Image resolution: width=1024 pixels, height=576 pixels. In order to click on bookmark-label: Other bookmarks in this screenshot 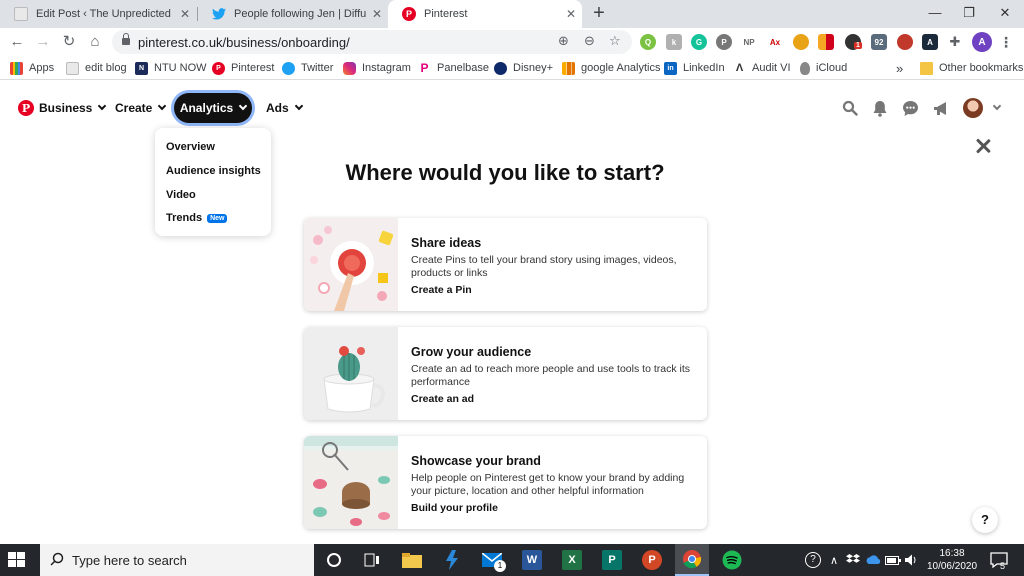, I will do `click(981, 68)`.